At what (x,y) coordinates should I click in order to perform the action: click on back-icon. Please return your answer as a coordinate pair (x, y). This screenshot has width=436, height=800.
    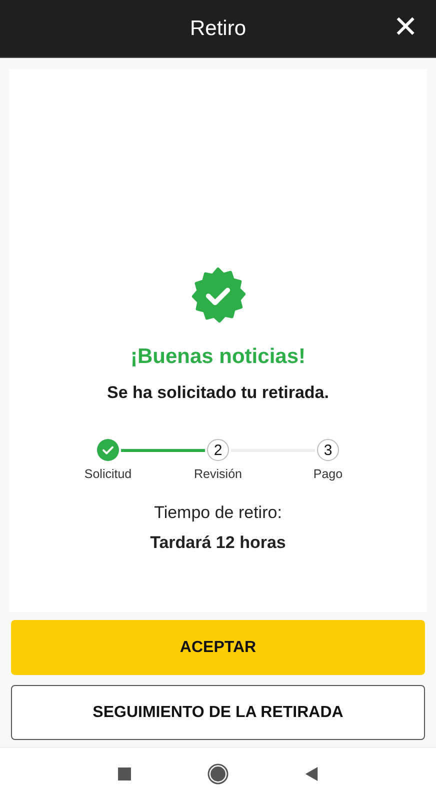
    Looking at the image, I should click on (311, 774).